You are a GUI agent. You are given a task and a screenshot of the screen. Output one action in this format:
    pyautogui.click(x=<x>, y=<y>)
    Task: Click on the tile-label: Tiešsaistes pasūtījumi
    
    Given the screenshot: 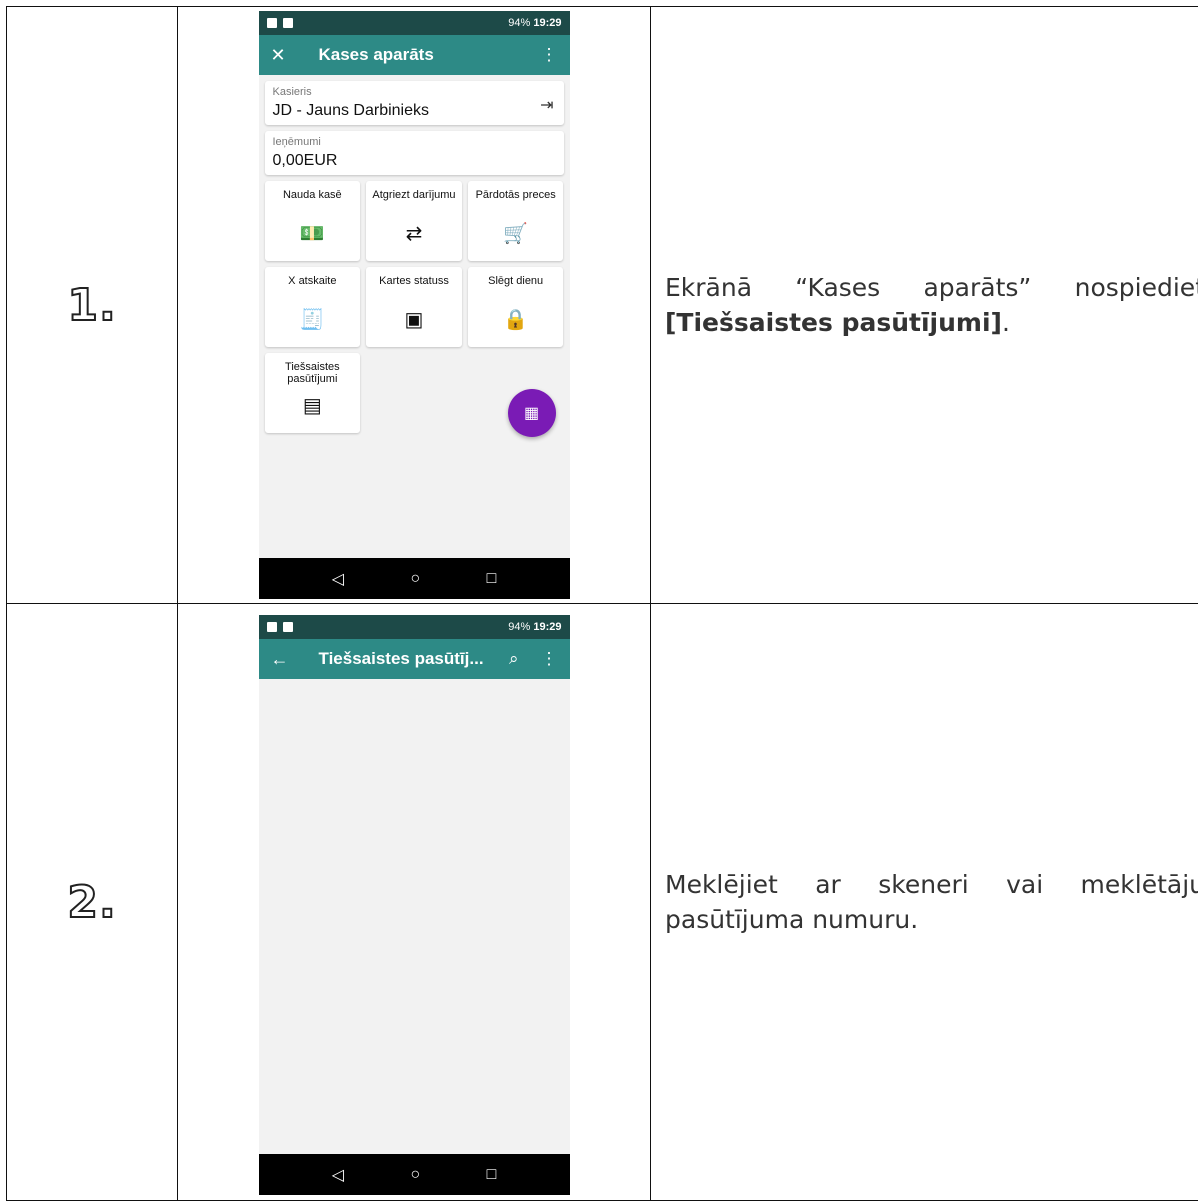 What is the action you would take?
    pyautogui.click(x=312, y=373)
    